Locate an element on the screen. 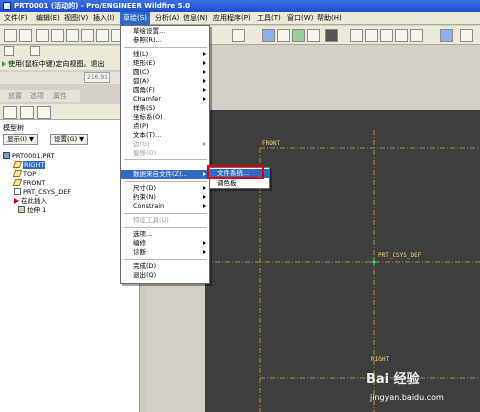 This screenshot has height=412, width=480. refit-icon is located at coordinates (386, 35).